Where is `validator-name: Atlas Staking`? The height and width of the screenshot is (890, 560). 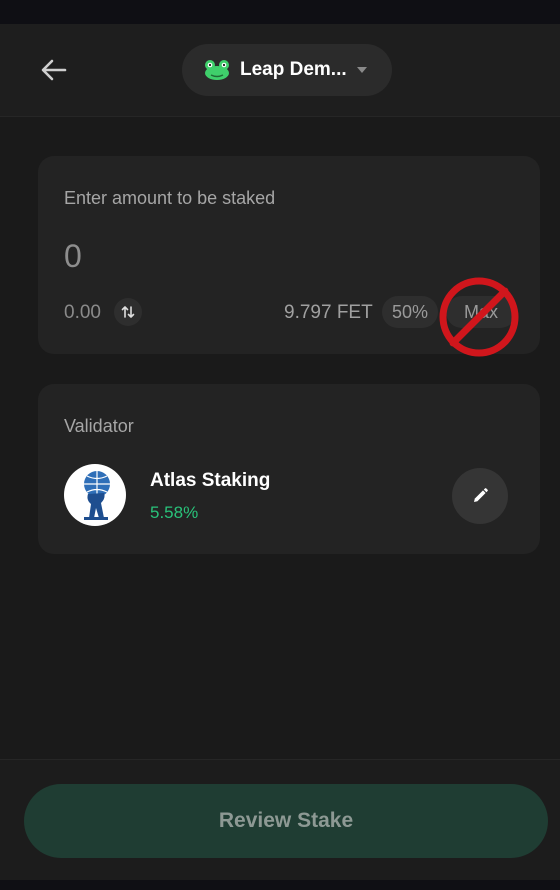 validator-name: Atlas Staking is located at coordinates (210, 480).